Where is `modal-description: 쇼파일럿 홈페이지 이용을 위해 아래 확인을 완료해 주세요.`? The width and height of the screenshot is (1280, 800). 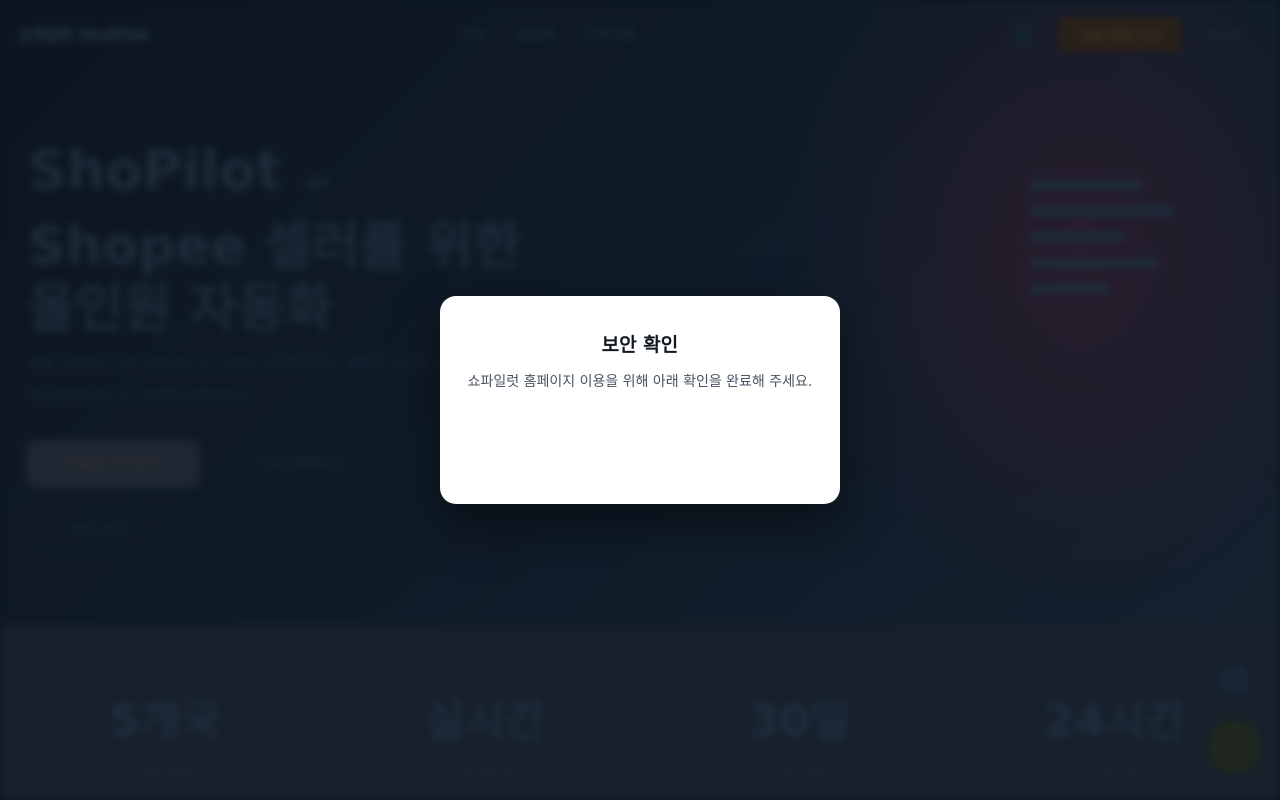 modal-description: 쇼파일럿 홈페이지 이용을 위해 아래 확인을 완료해 주세요. is located at coordinates (640, 382).